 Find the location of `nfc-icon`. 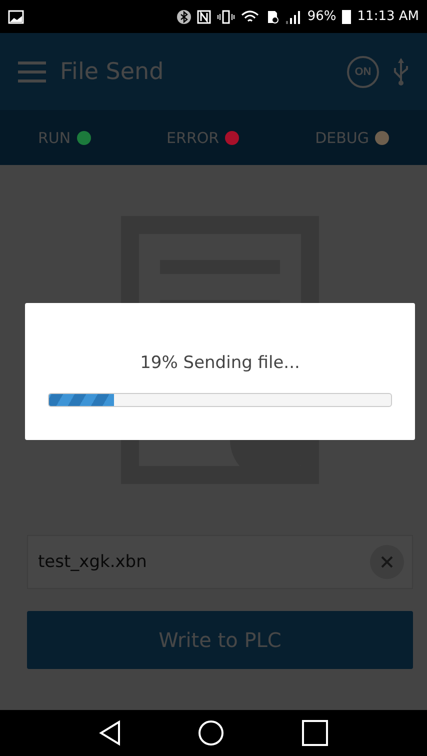

nfc-icon is located at coordinates (204, 17).